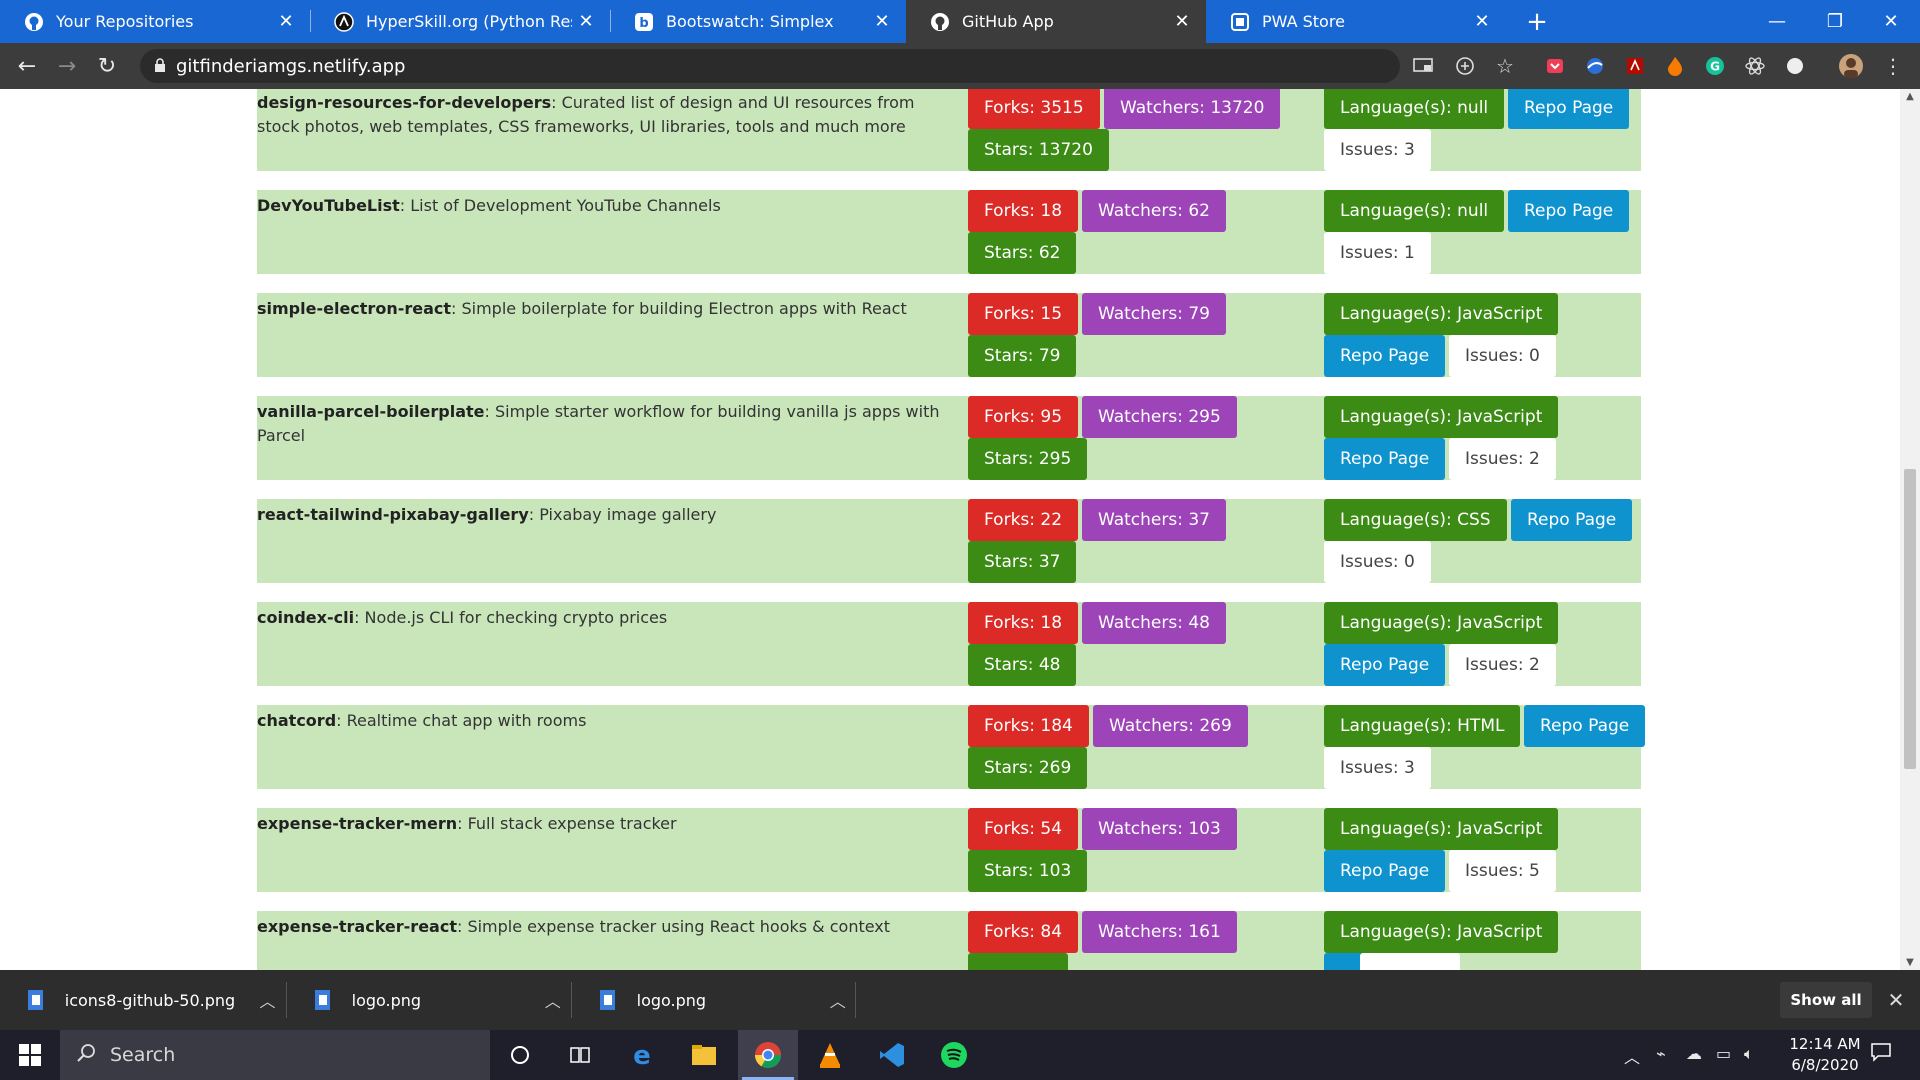 The image size is (1920, 1080). Describe the element at coordinates (344, 21) in the screenshot. I see `hyperskill-icon` at that location.